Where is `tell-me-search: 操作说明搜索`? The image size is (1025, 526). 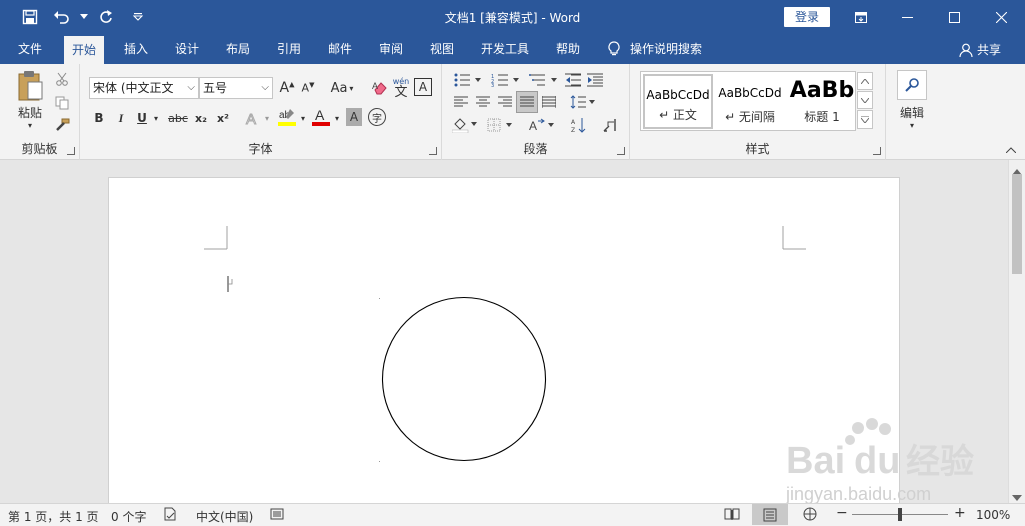
tell-me-search: 操作说明搜索 is located at coordinates (655, 48).